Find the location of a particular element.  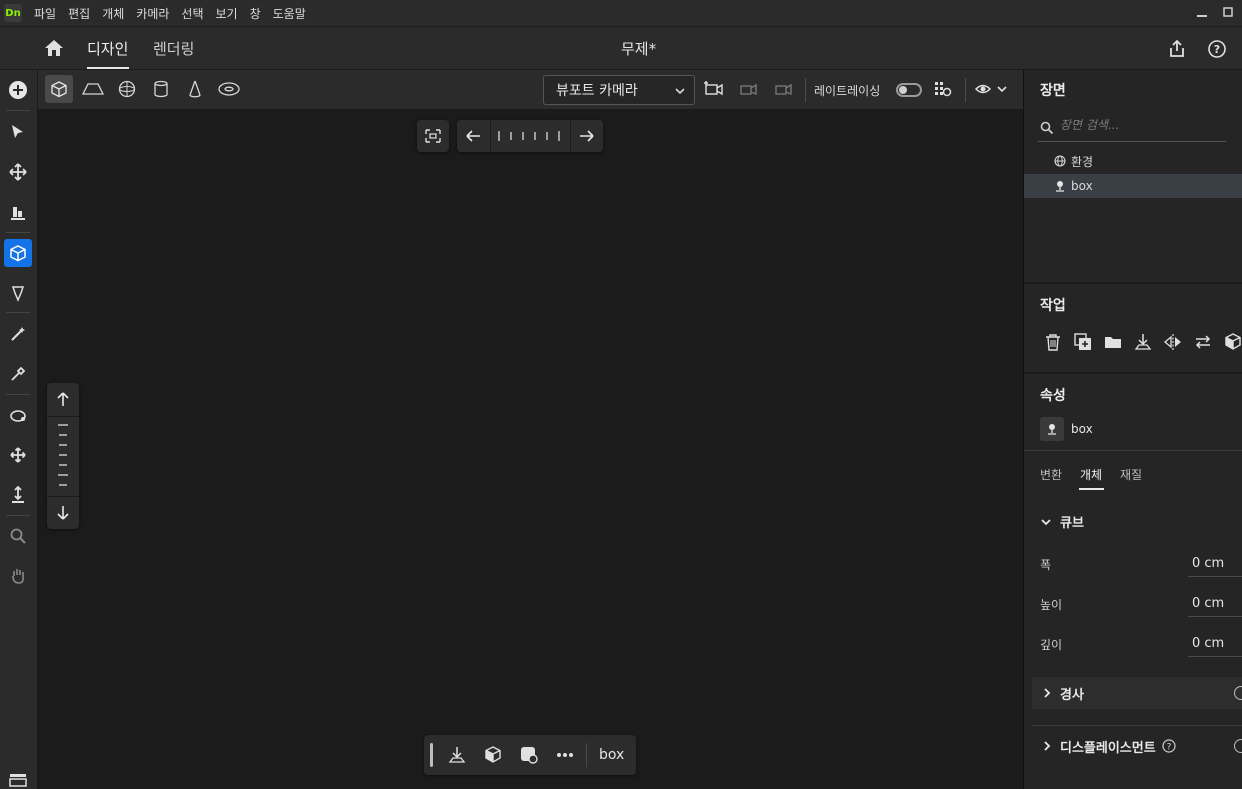

height-field: 0 cm is located at coordinates (1208, 603).